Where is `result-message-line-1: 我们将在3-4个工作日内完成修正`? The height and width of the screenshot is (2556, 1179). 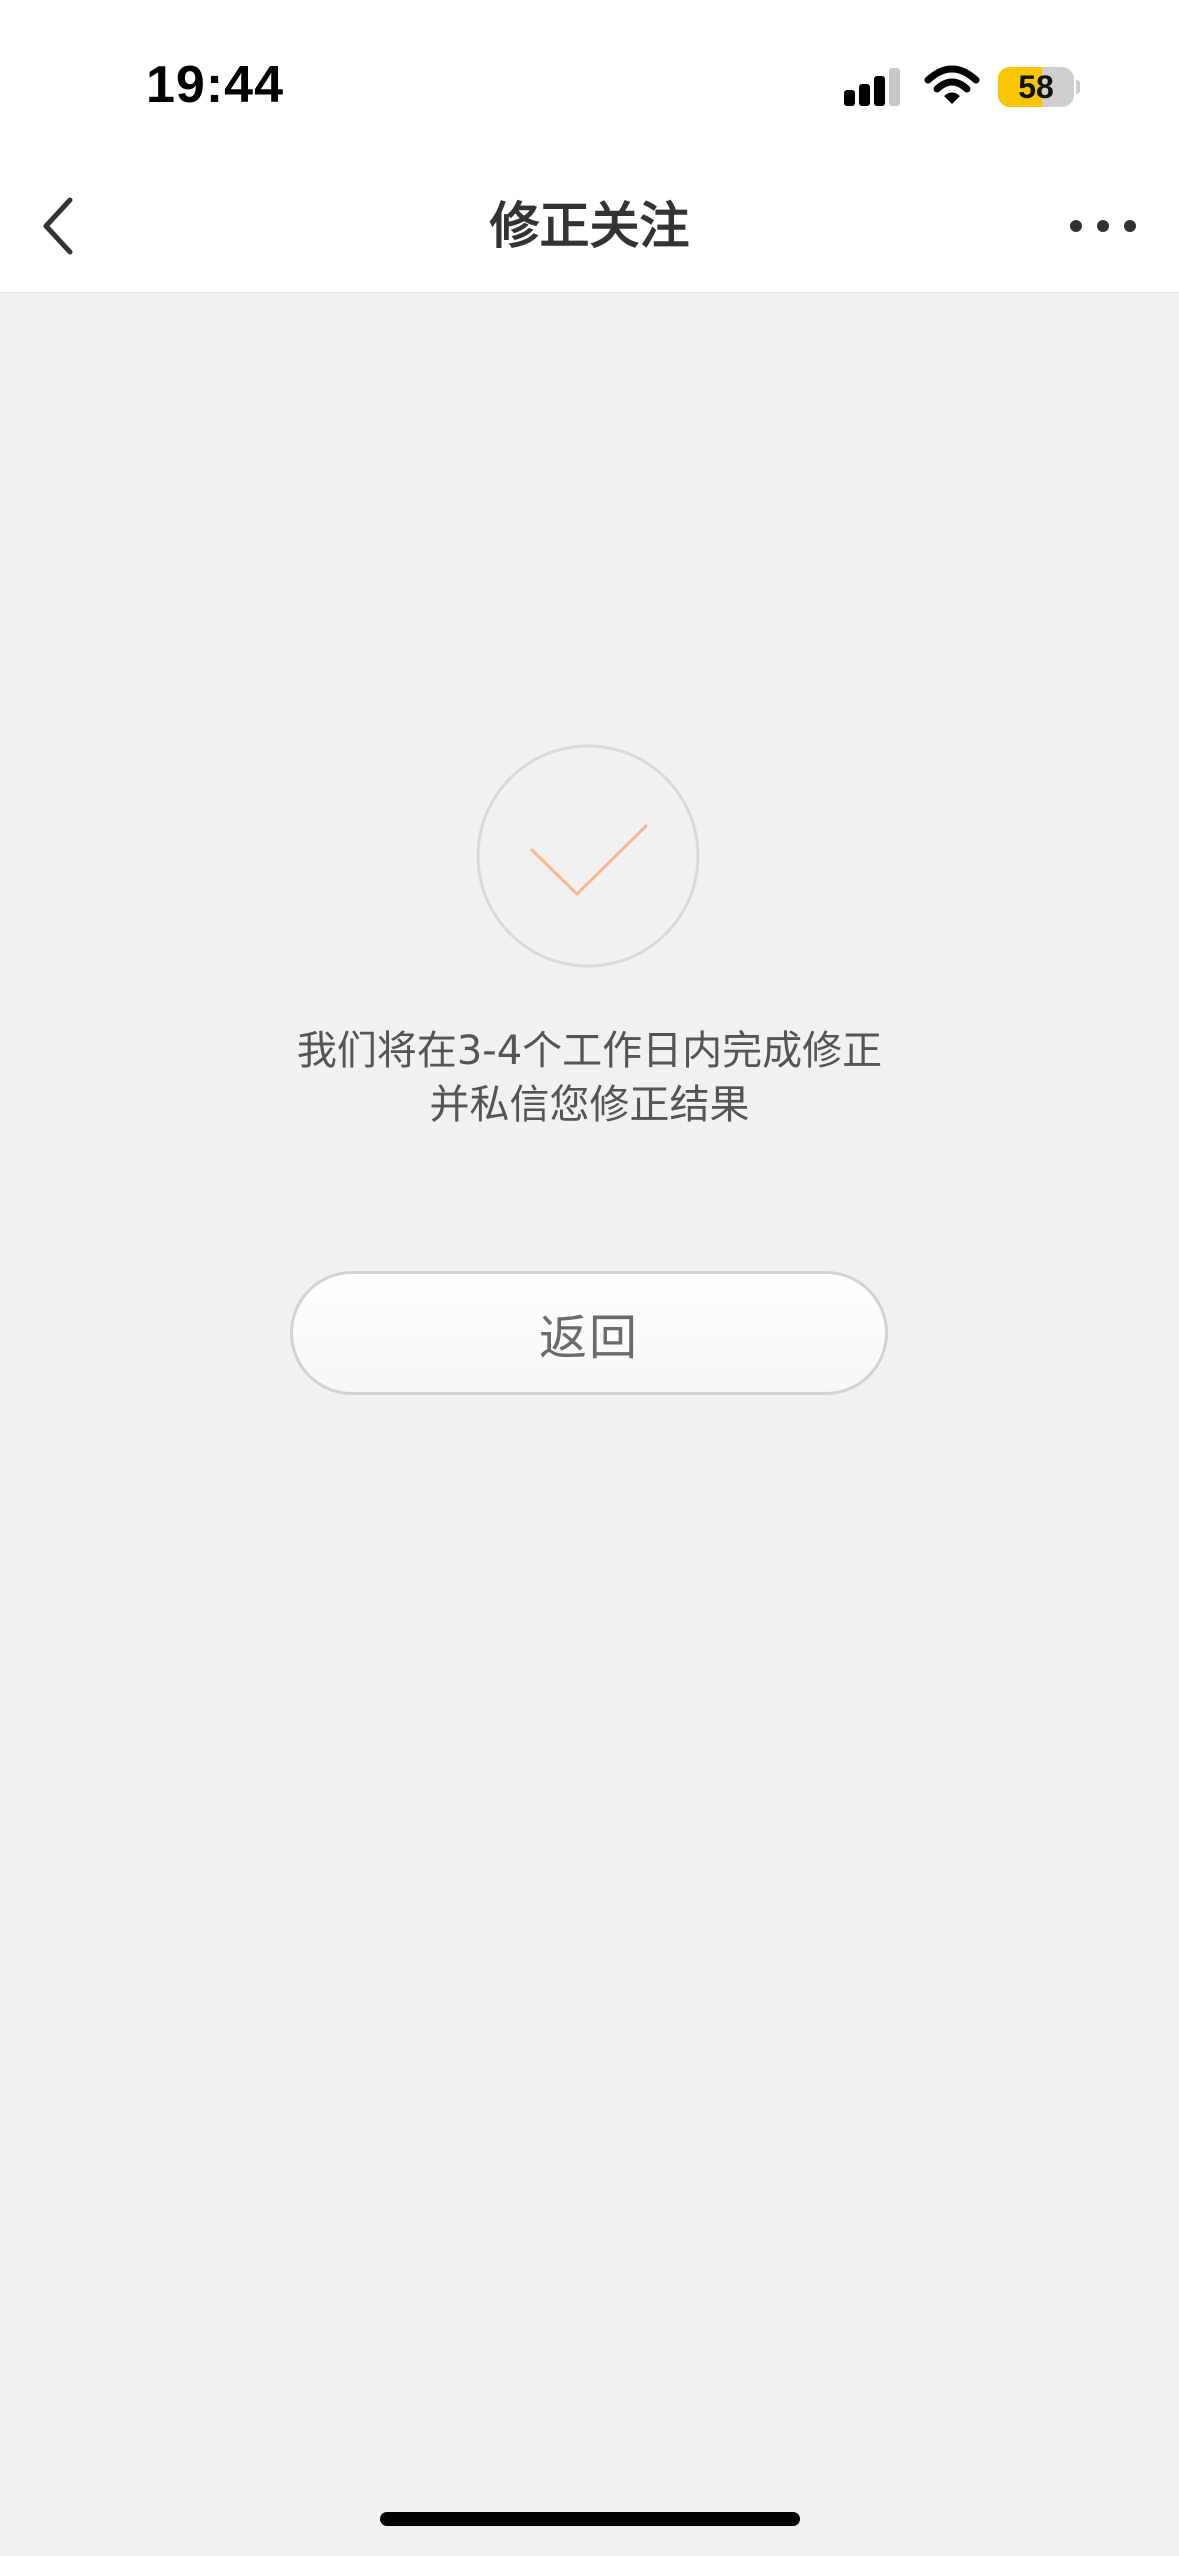
result-message-line-1: 我们将在3-4个工作日内完成修正 is located at coordinates (589, 1051).